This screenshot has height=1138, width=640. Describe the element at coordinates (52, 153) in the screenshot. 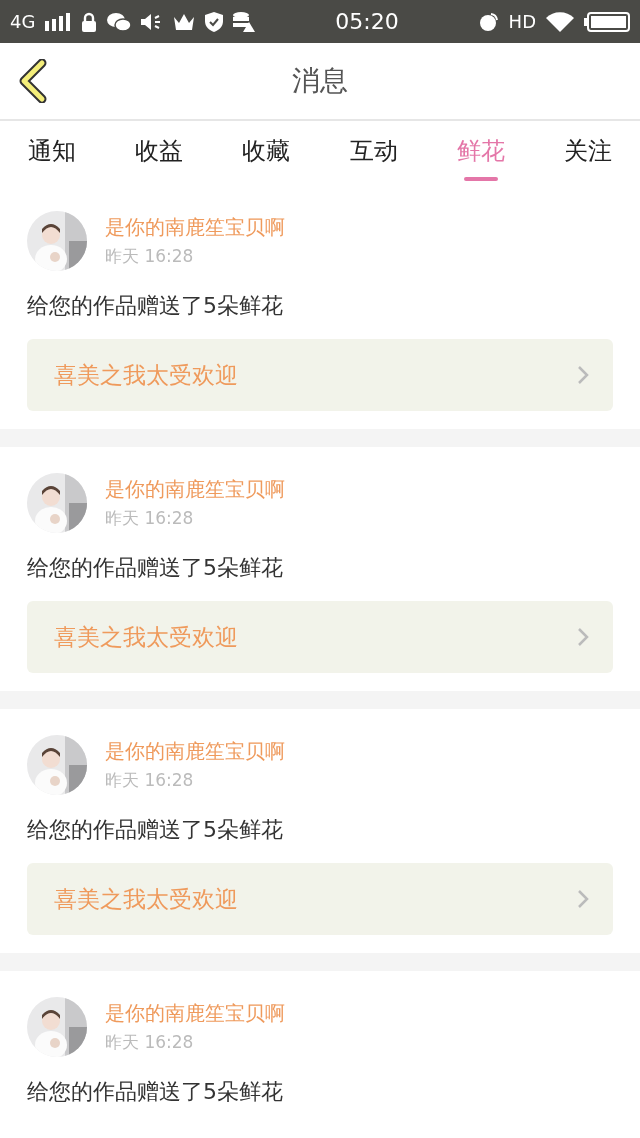

I see `tab: 通知` at that location.